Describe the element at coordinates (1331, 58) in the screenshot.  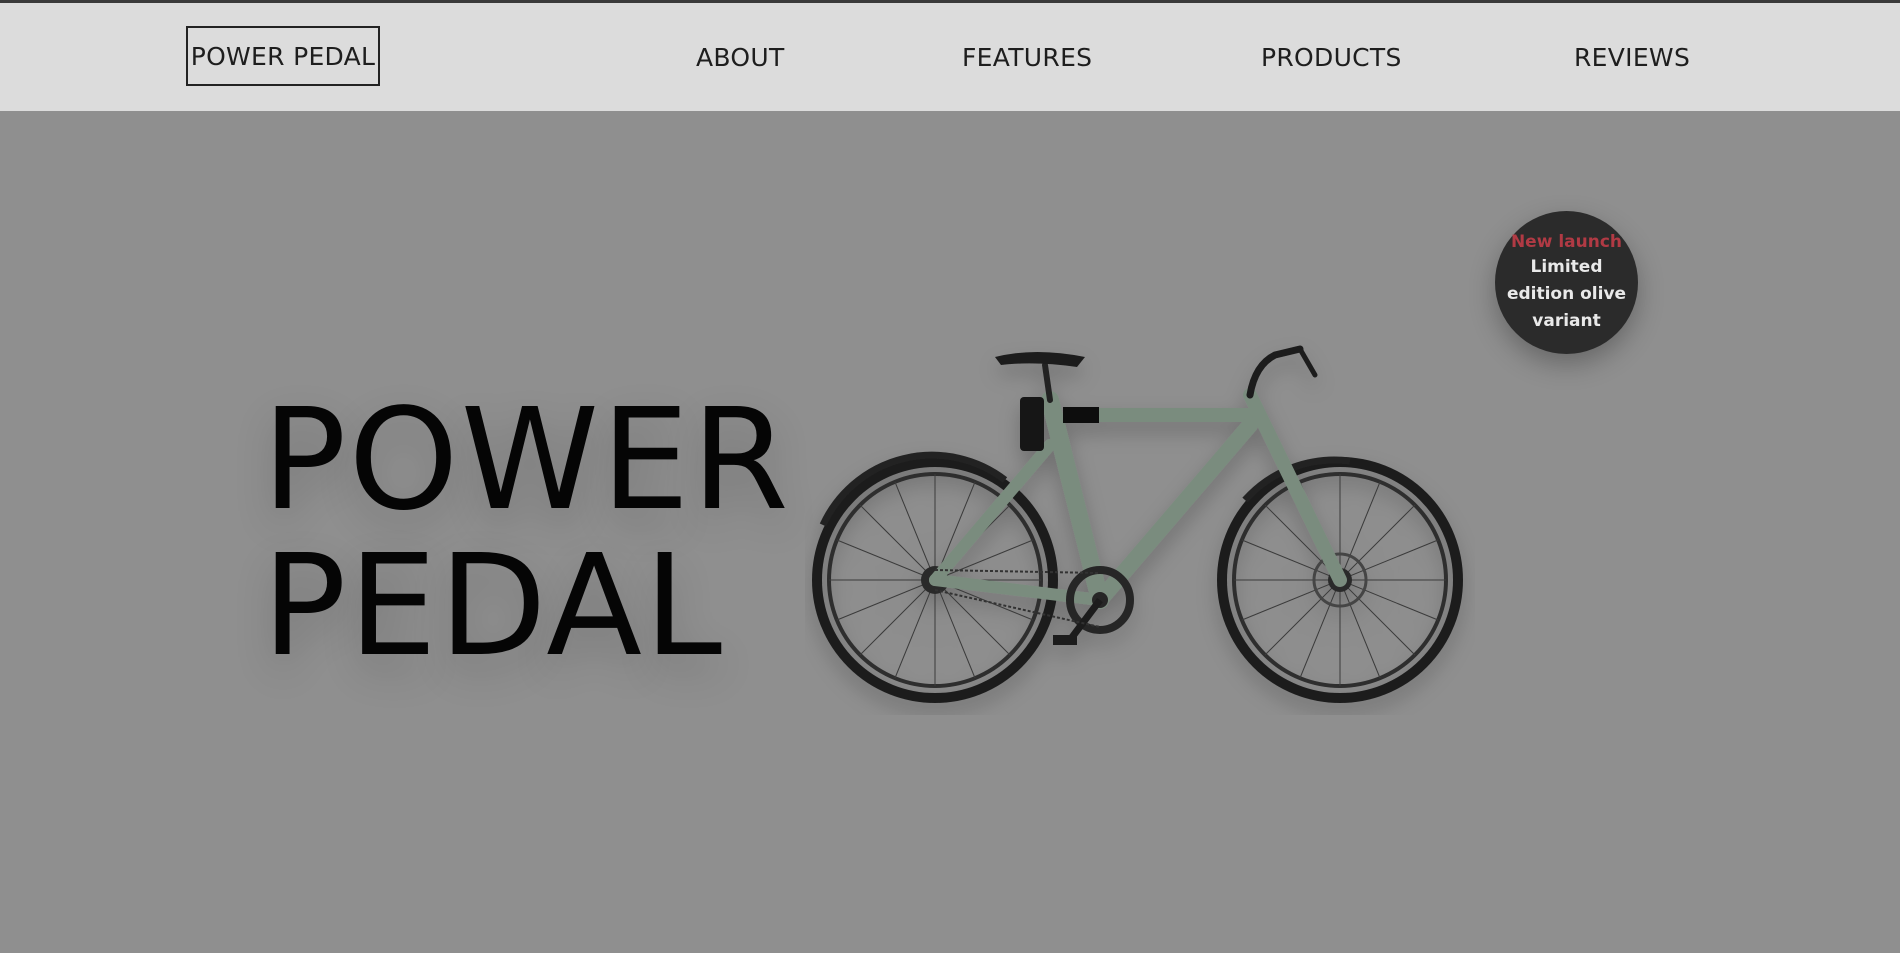
I see `nav-link-products: PRODUCTS` at that location.